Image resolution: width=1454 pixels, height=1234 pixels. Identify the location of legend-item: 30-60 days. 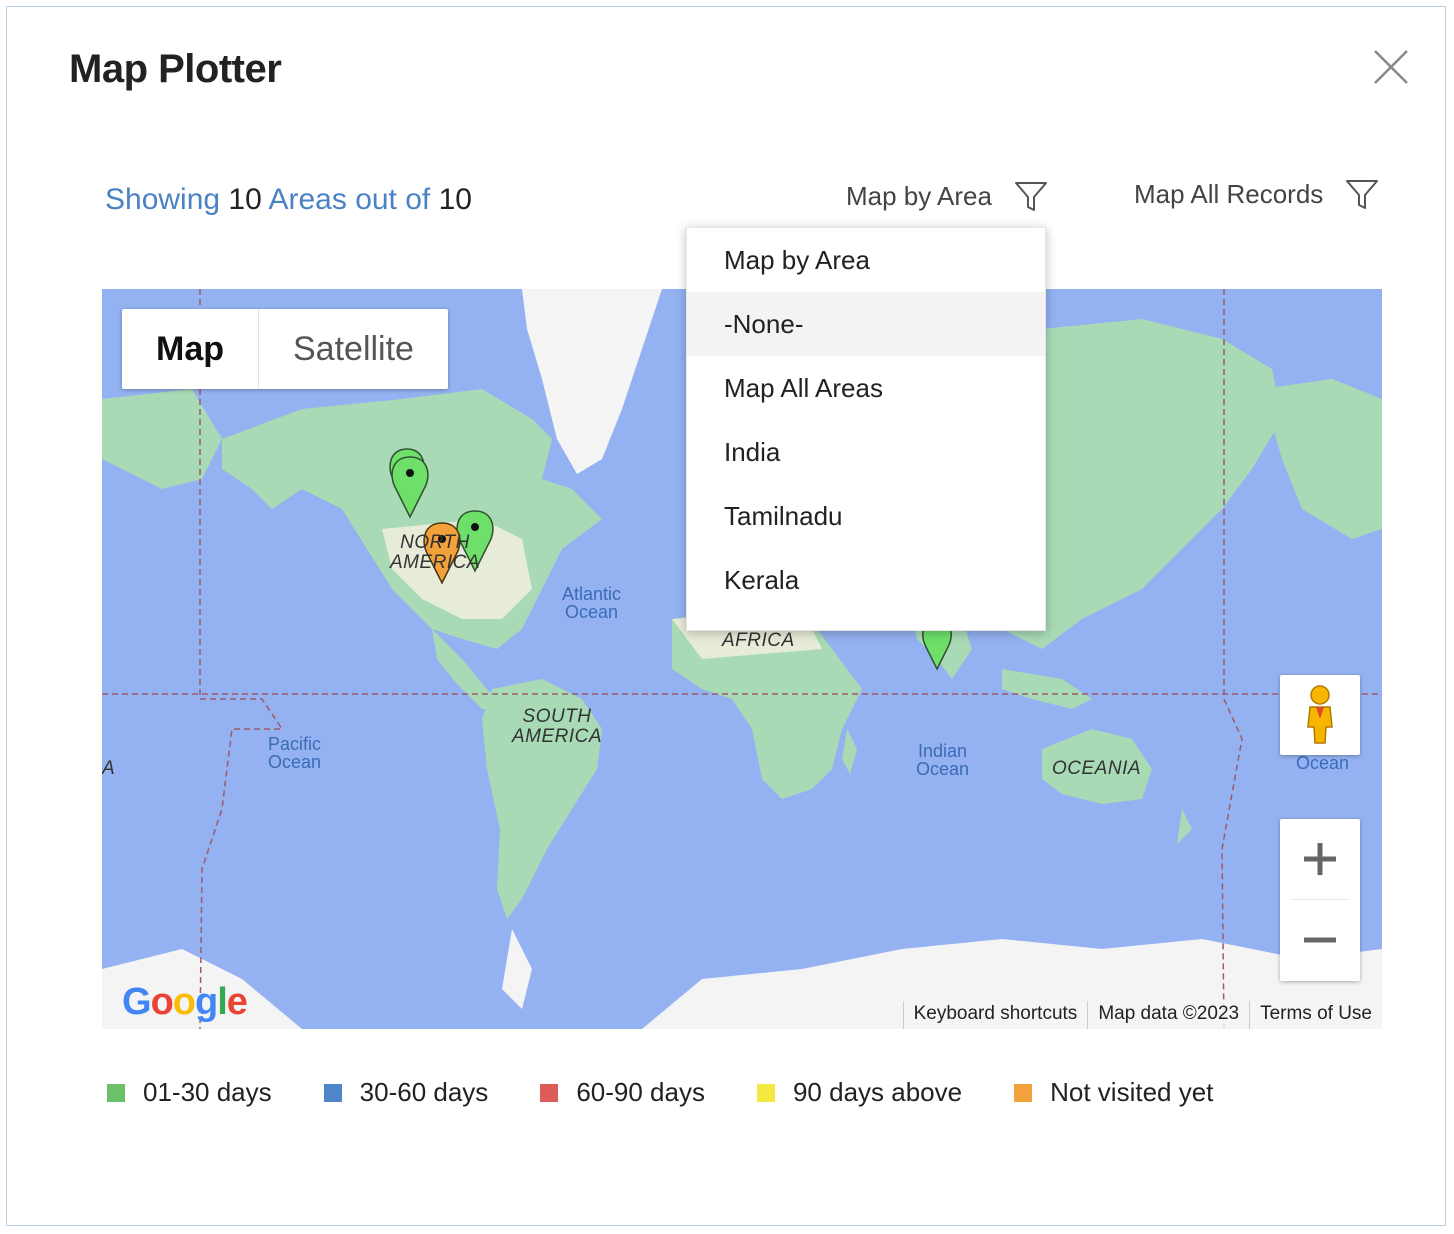
(406, 1092).